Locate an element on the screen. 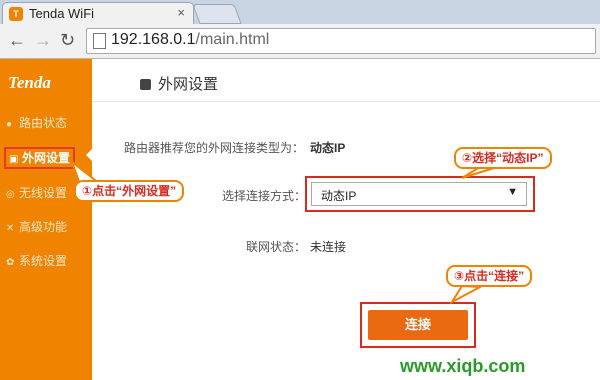  address-bar: 192.168.0.1/main.html is located at coordinates (341, 41).